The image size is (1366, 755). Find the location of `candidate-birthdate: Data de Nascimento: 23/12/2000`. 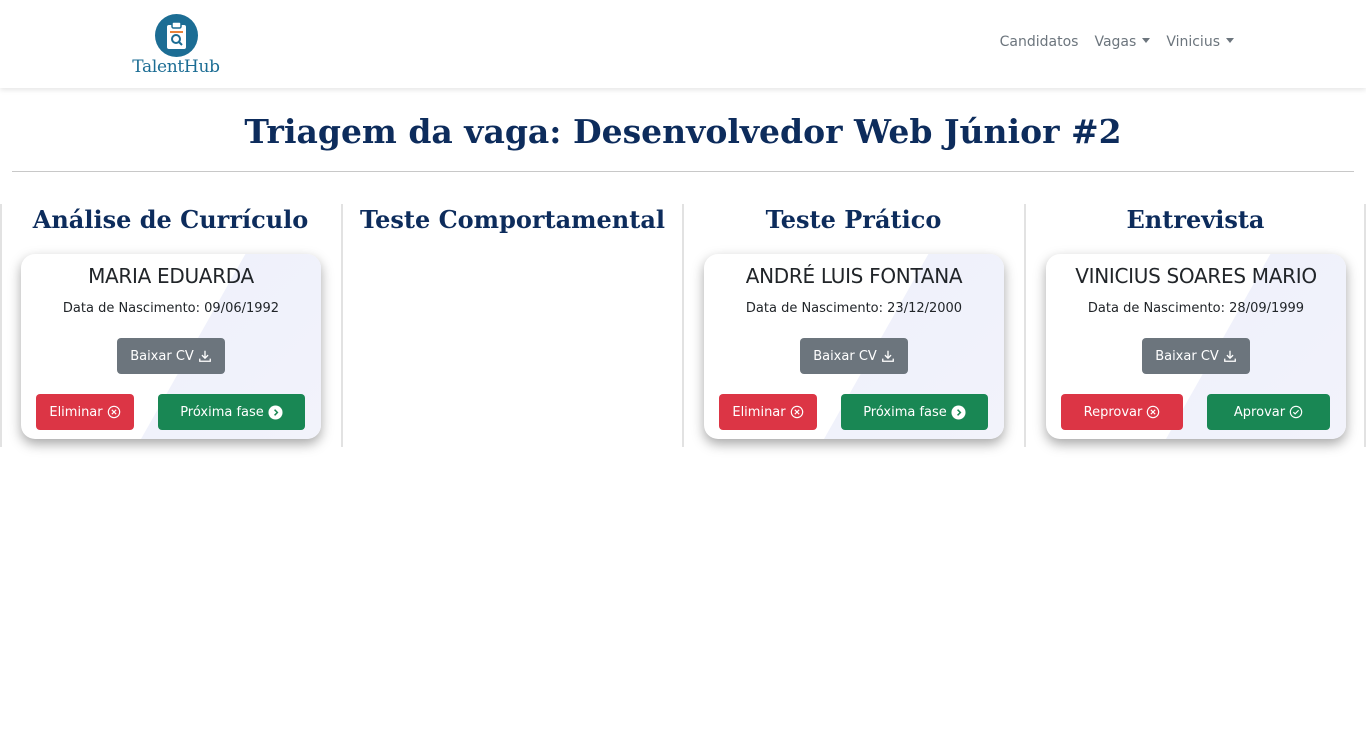

candidate-birthdate: Data de Nascimento: 23/12/2000 is located at coordinates (854, 308).